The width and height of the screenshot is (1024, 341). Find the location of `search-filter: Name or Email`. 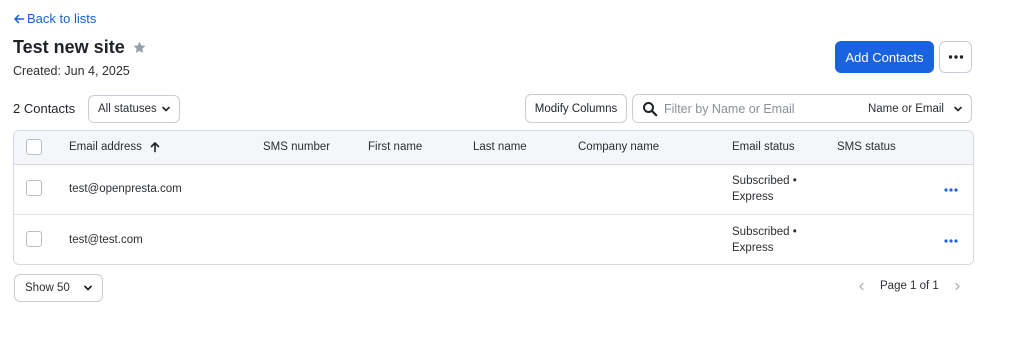

search-filter: Name or Email is located at coordinates (802, 108).